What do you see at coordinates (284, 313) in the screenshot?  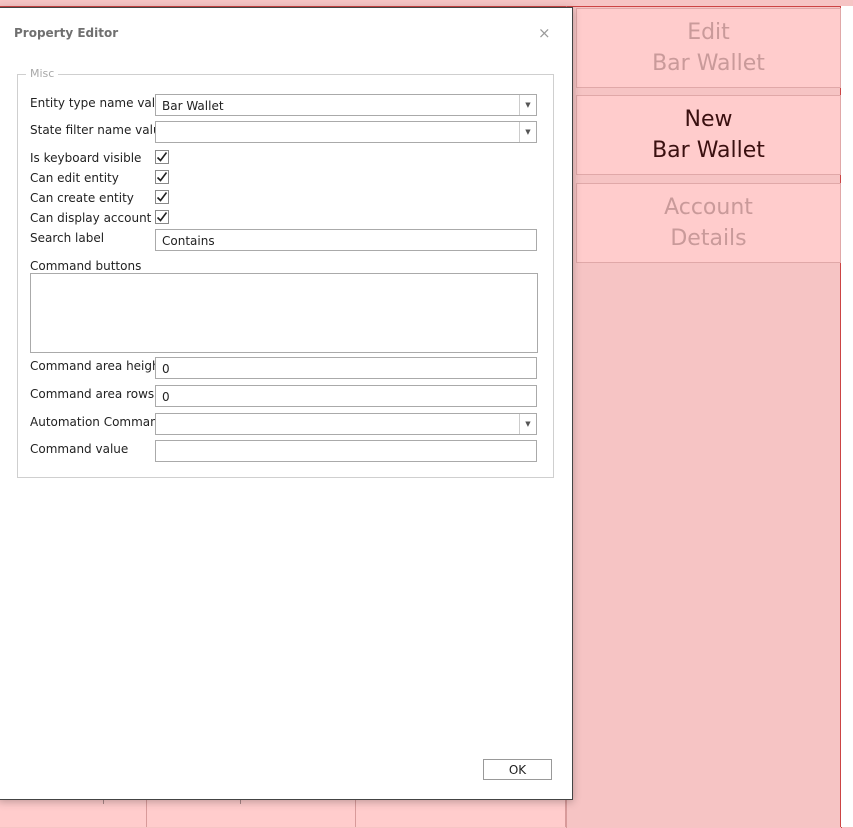 I see `command-buttons-textarea` at bounding box center [284, 313].